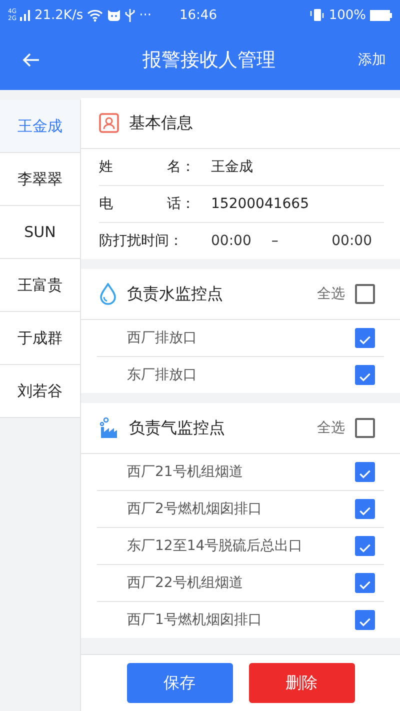 This screenshot has width=400, height=711. Describe the element at coordinates (59, 15) in the screenshot. I see `network-speed: 21.2K/s` at that location.